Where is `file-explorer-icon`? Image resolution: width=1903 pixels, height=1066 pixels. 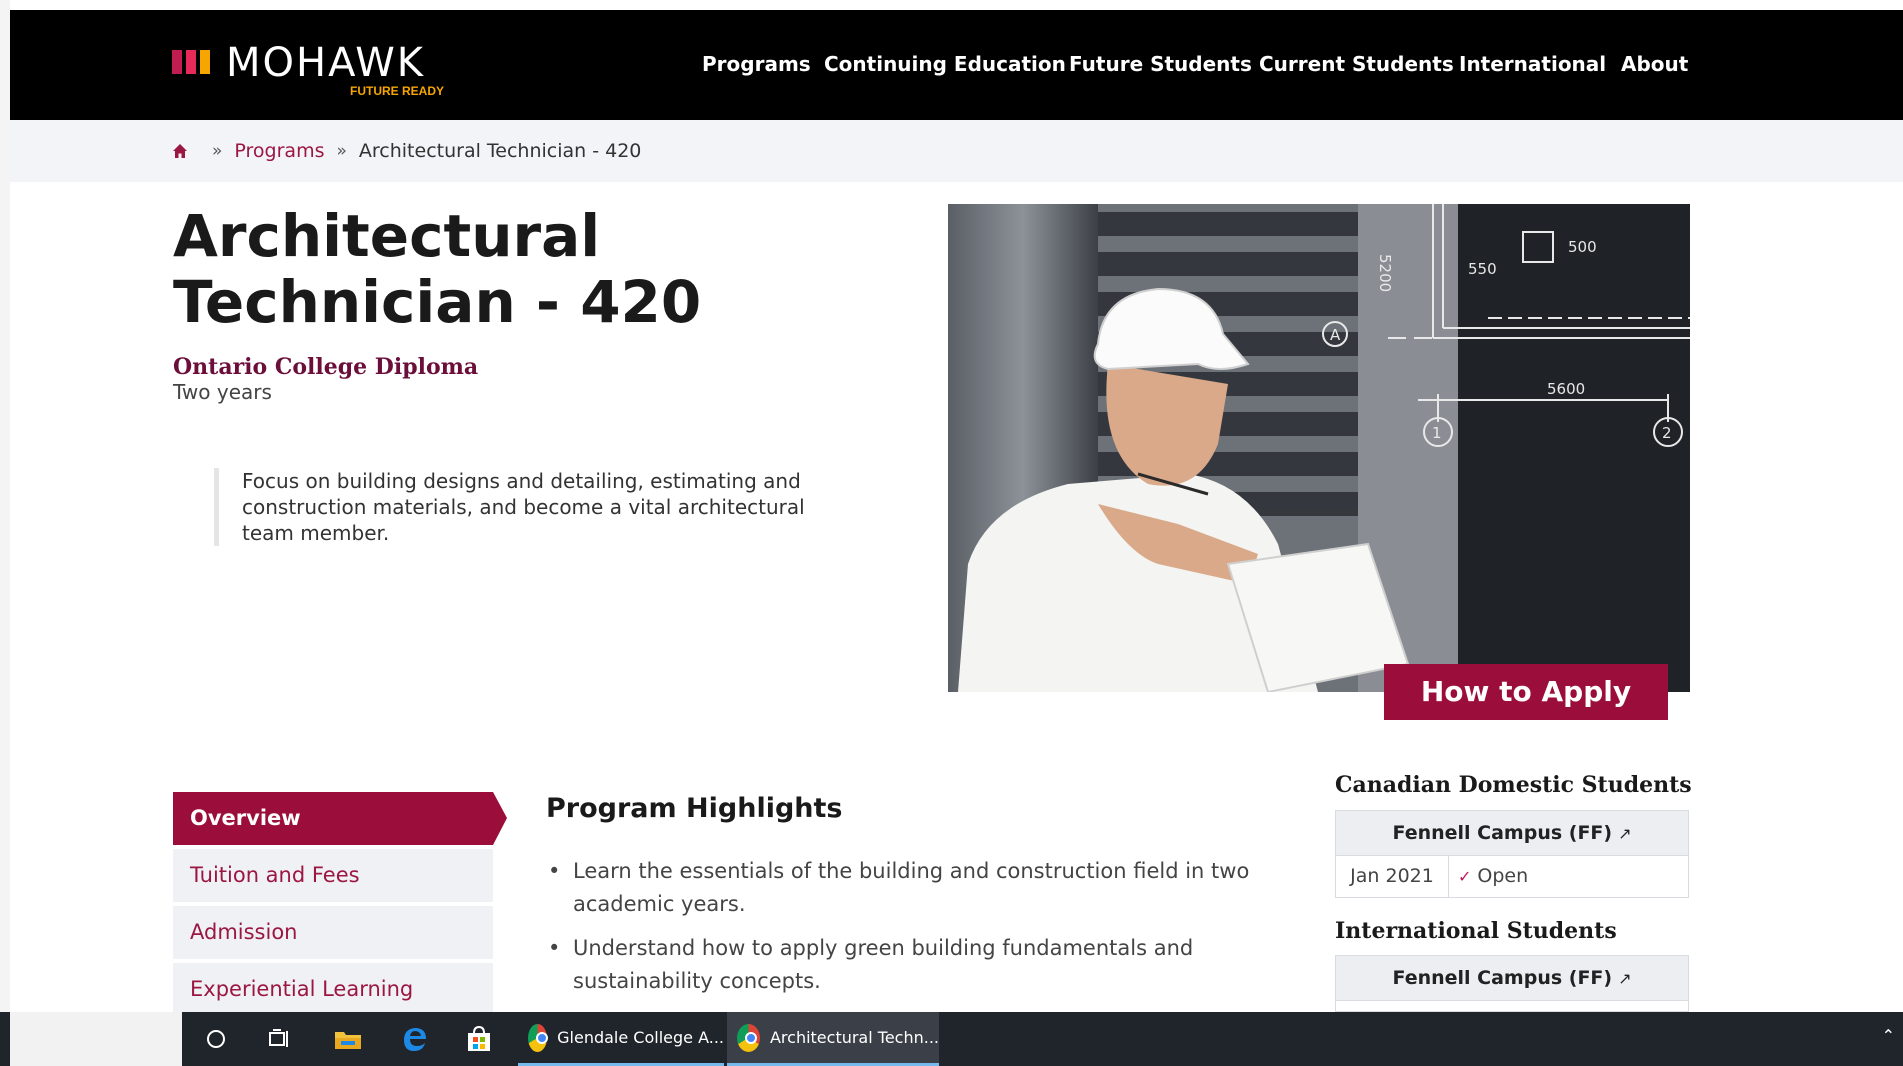
file-explorer-icon is located at coordinates (348, 1039).